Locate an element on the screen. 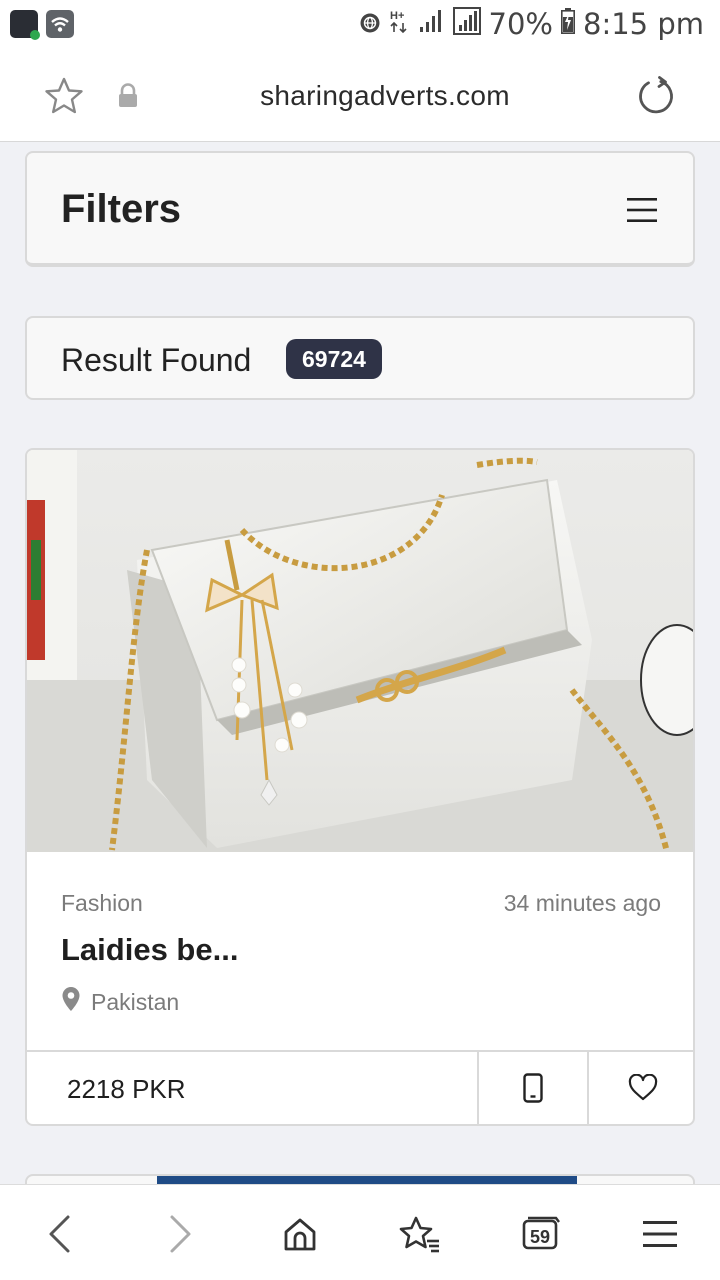  lock-icon is located at coordinates (128, 96).